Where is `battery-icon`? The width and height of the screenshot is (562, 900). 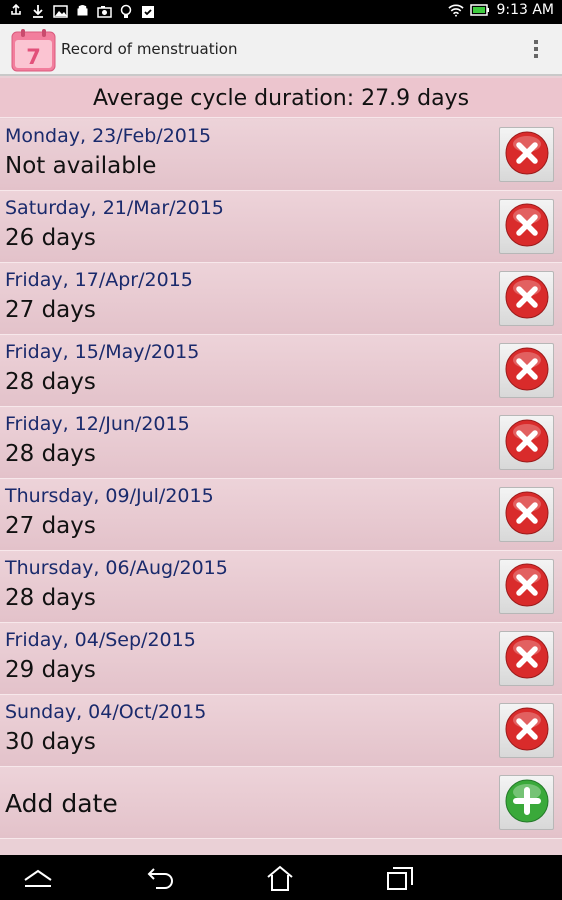 battery-icon is located at coordinates (480, 10).